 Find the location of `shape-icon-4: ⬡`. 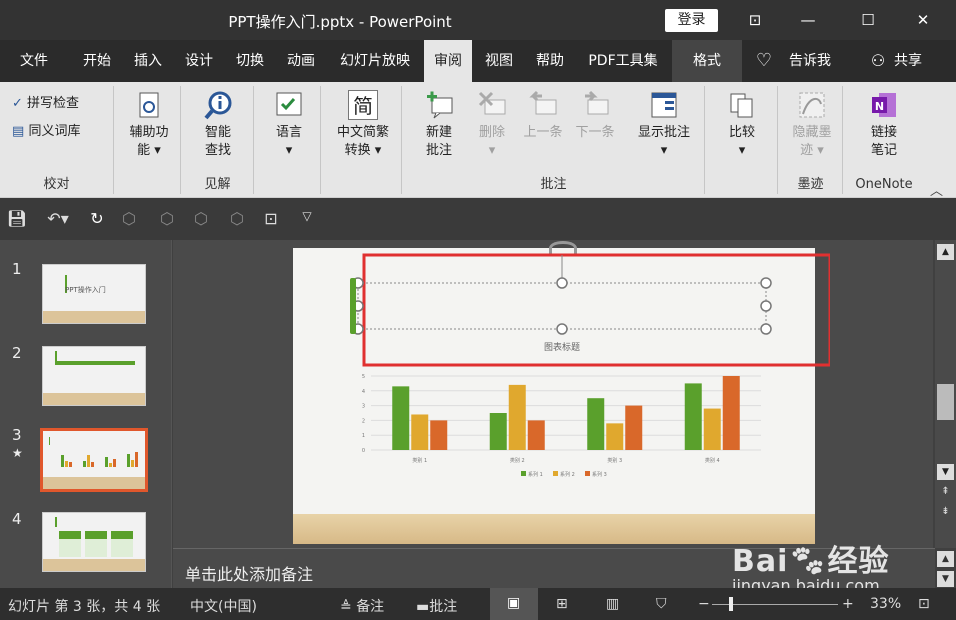

shape-icon-4: ⬡ is located at coordinates (237, 218).